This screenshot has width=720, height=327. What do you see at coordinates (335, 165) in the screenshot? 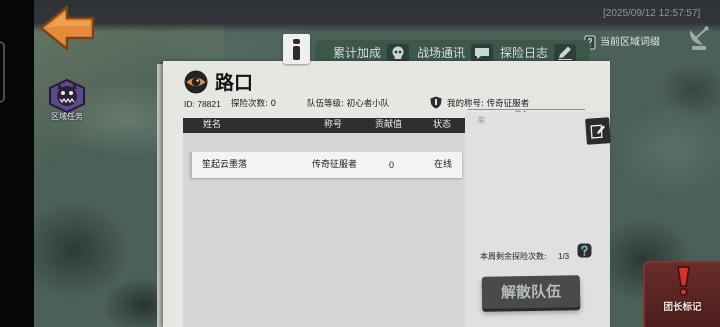
I see `member-title: 传奇征服者` at bounding box center [335, 165].